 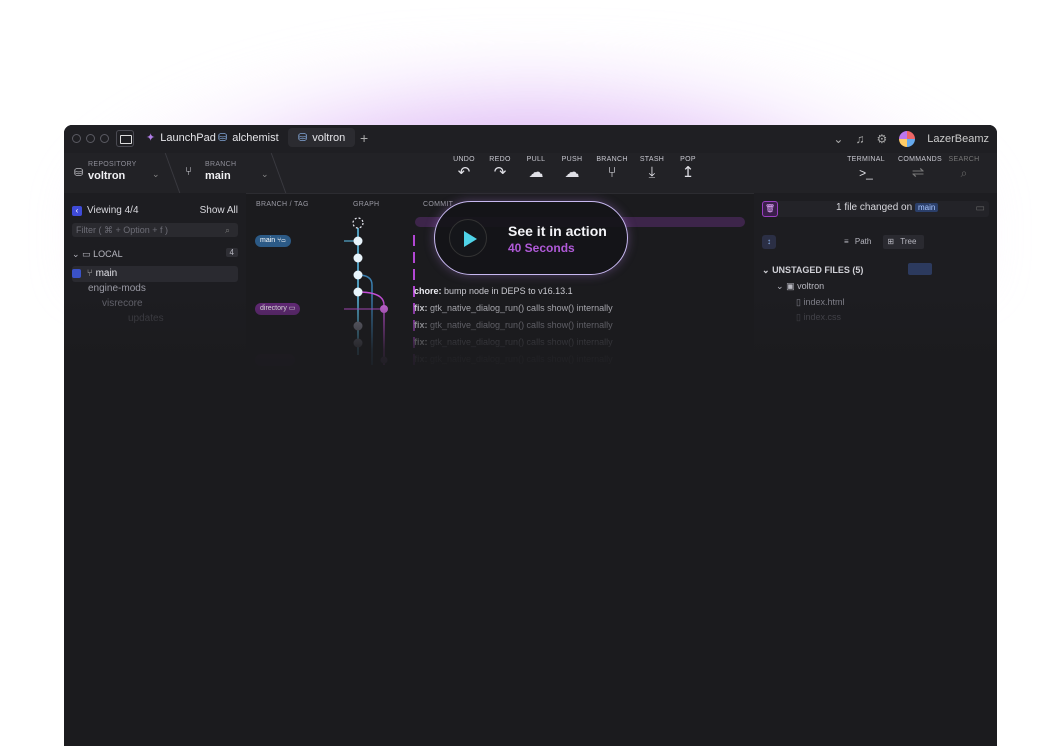 What do you see at coordinates (219, 210) in the screenshot?
I see `show-all-button: Show All` at bounding box center [219, 210].